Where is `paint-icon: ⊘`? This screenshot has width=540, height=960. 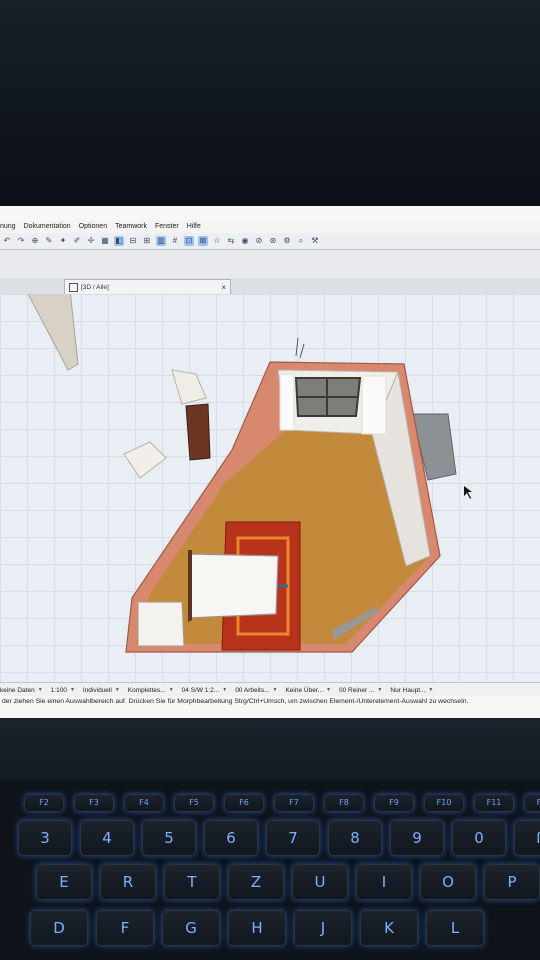 paint-icon: ⊘ is located at coordinates (259, 241).